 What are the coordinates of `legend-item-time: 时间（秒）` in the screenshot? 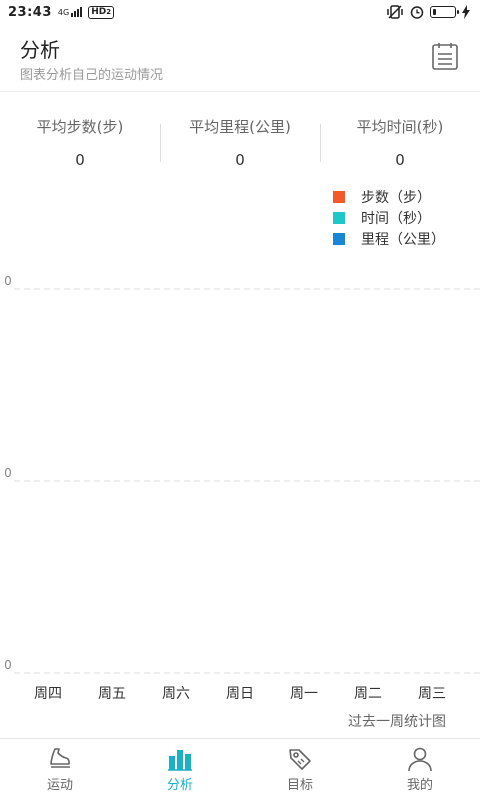 It's located at (389, 217).